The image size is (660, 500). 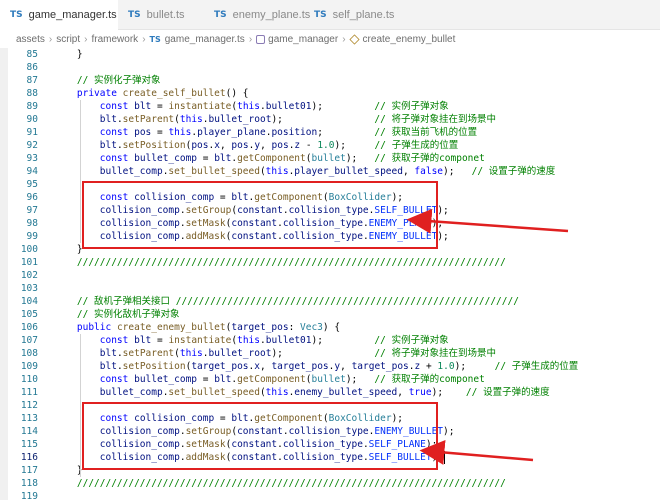 What do you see at coordinates (261, 39) in the screenshot?
I see `class-icon` at bounding box center [261, 39].